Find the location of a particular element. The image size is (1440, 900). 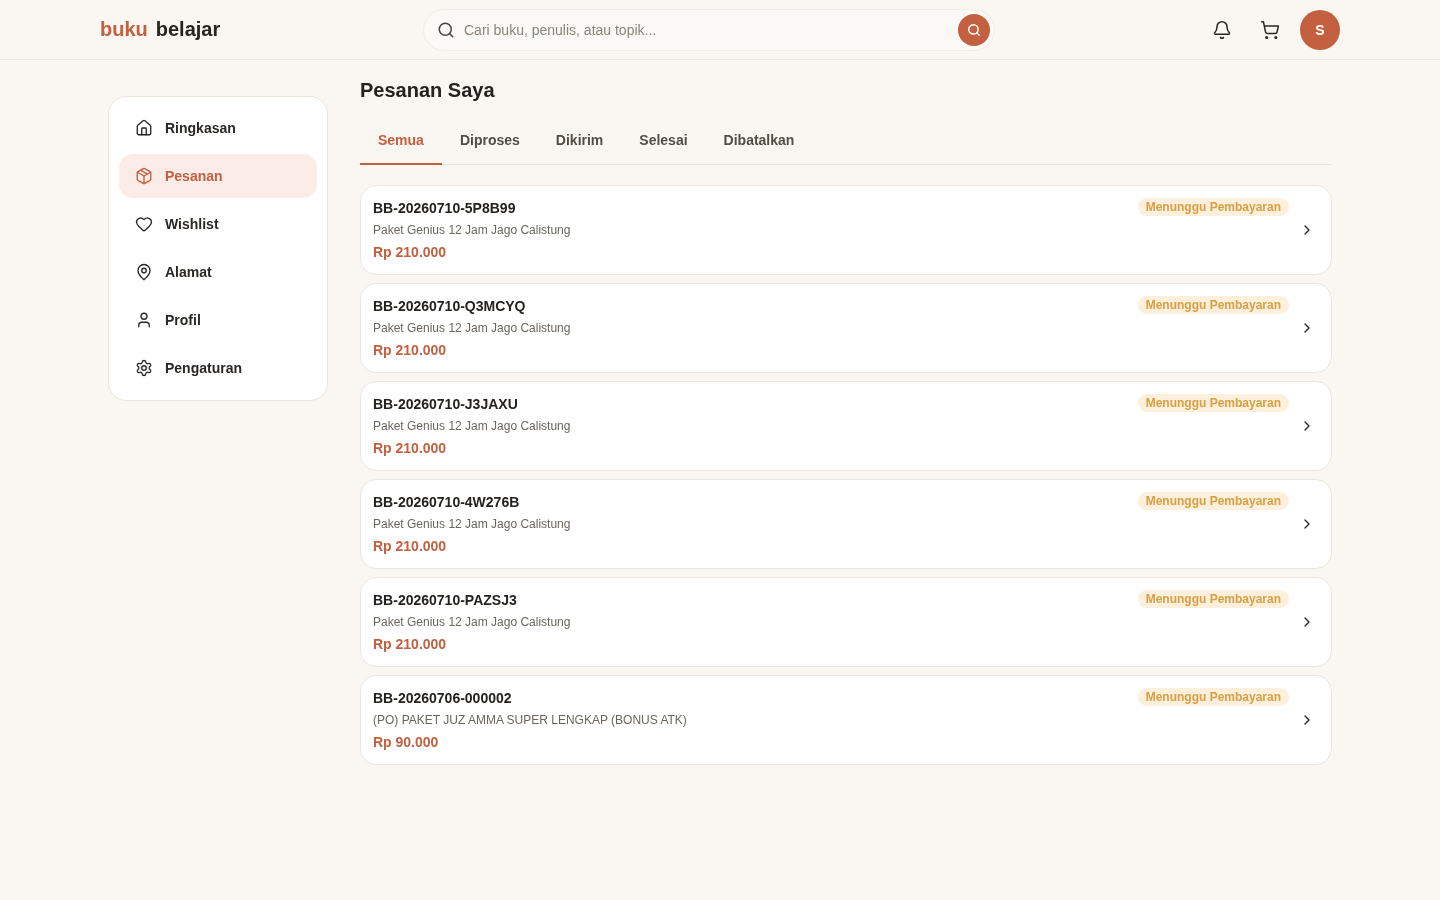

order-id: BB-20260710-5P8B99 is located at coordinates (445, 208).